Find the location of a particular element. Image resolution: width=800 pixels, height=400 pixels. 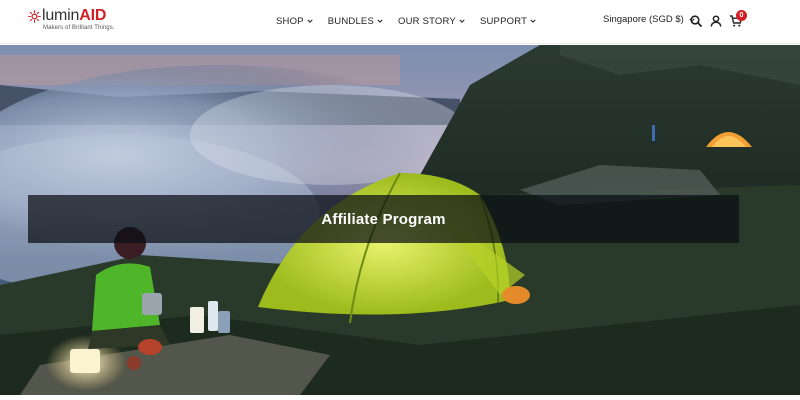

hero-banner: Affiliate Program is located at coordinates (383, 219).